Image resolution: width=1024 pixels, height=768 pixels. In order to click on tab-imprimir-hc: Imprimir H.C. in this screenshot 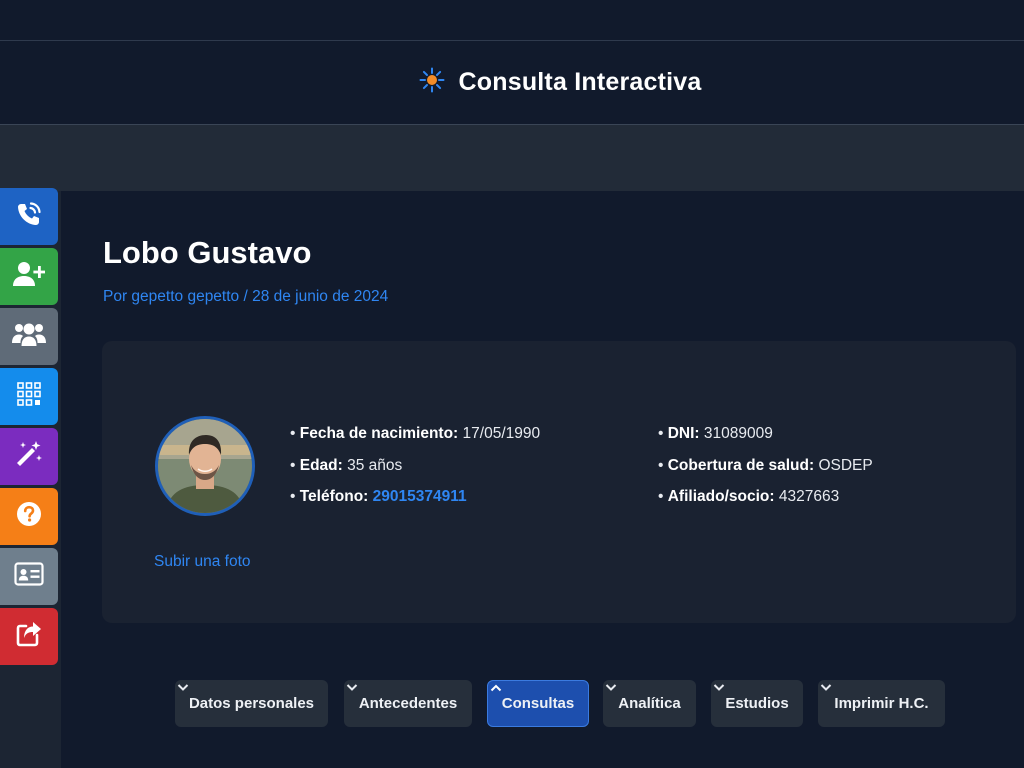, I will do `click(881, 703)`.